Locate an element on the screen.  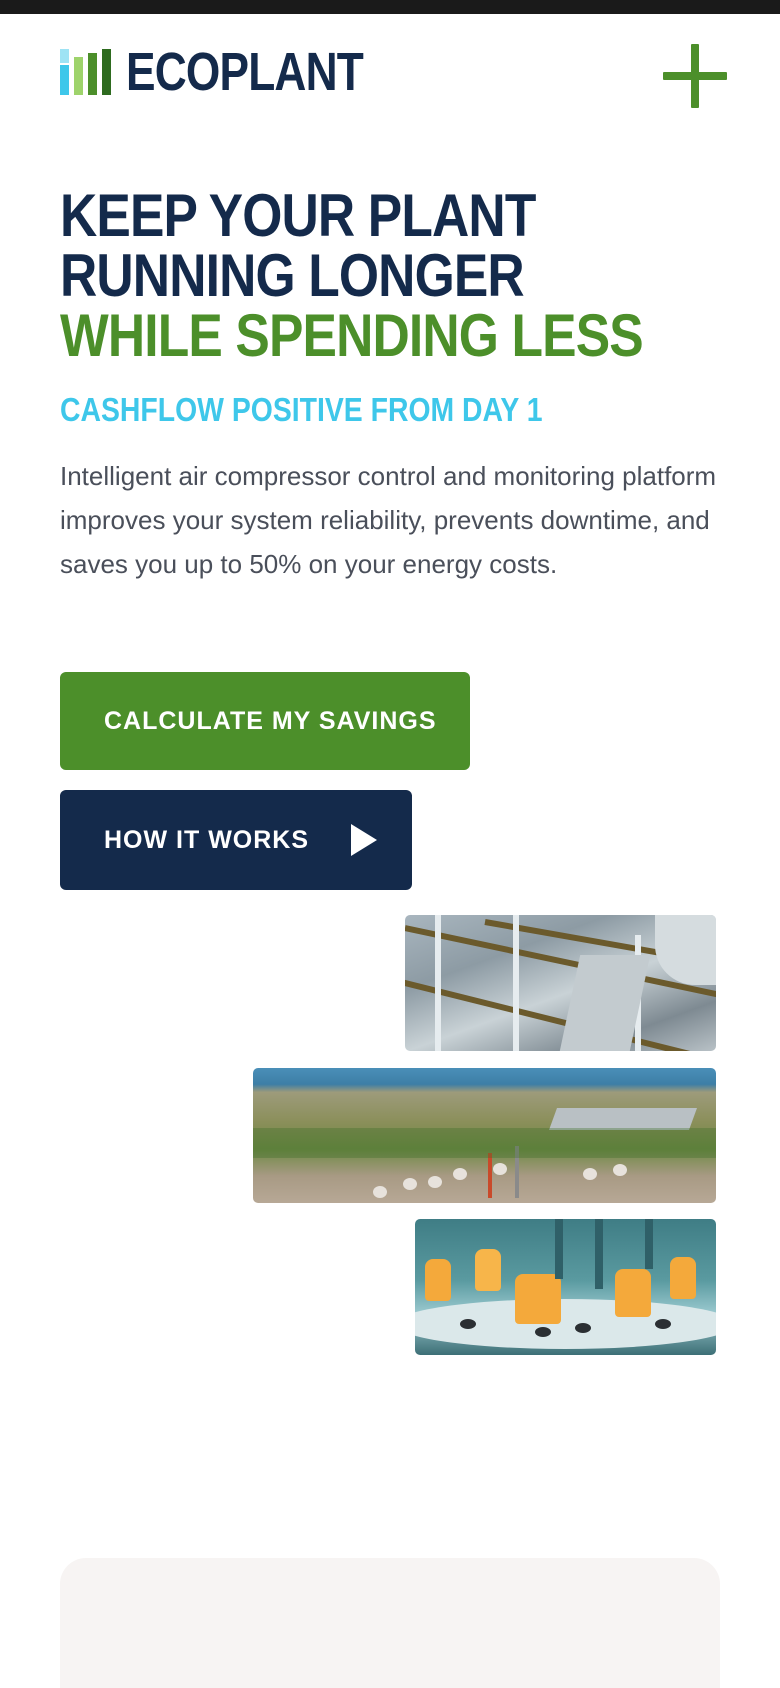
hero-title-line-1: KEEP YOUR PLANT is located at coordinates (298, 215).